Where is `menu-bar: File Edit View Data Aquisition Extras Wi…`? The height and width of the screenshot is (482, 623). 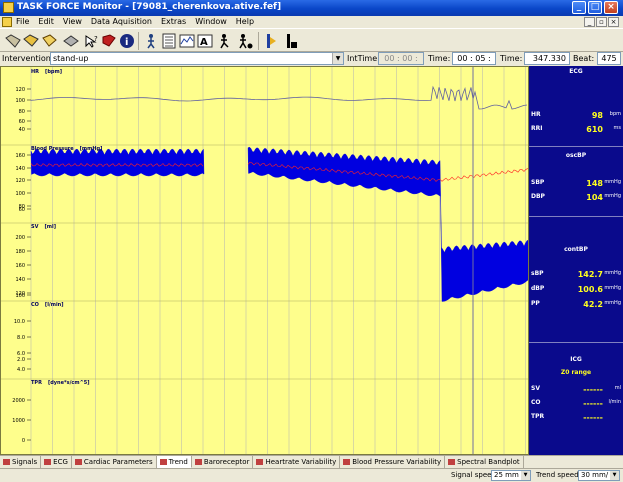 menu-bar: File Edit View Data Aquisition Extras Wi… is located at coordinates (311, 22).